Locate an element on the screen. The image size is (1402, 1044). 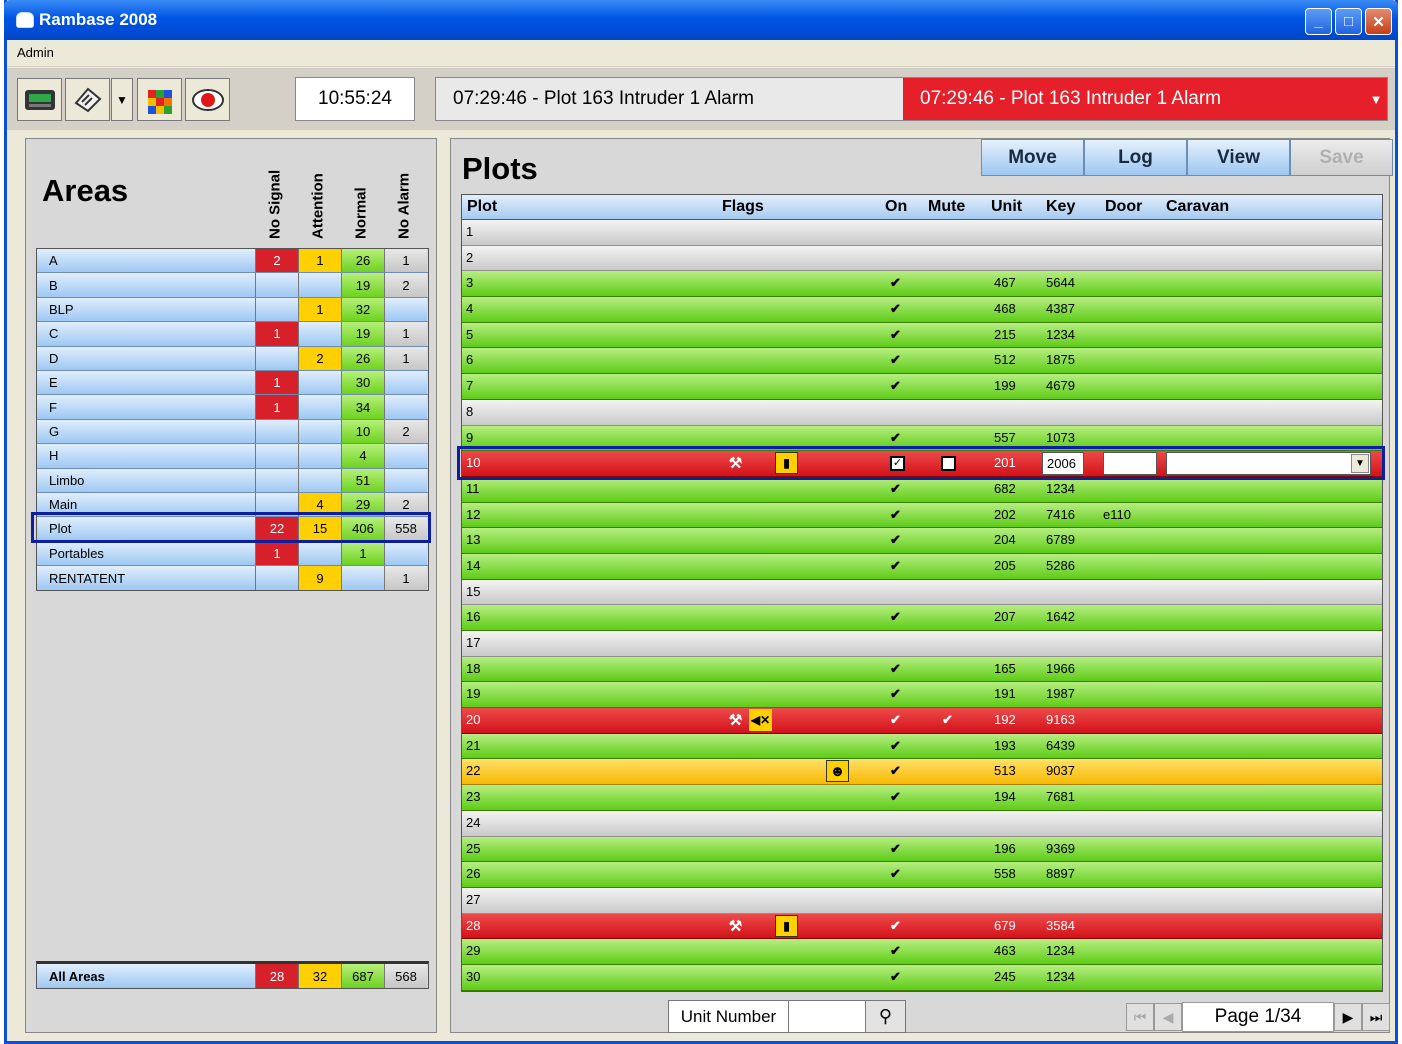
chevron-down-icon: ▼ is located at coordinates (1376, 99).